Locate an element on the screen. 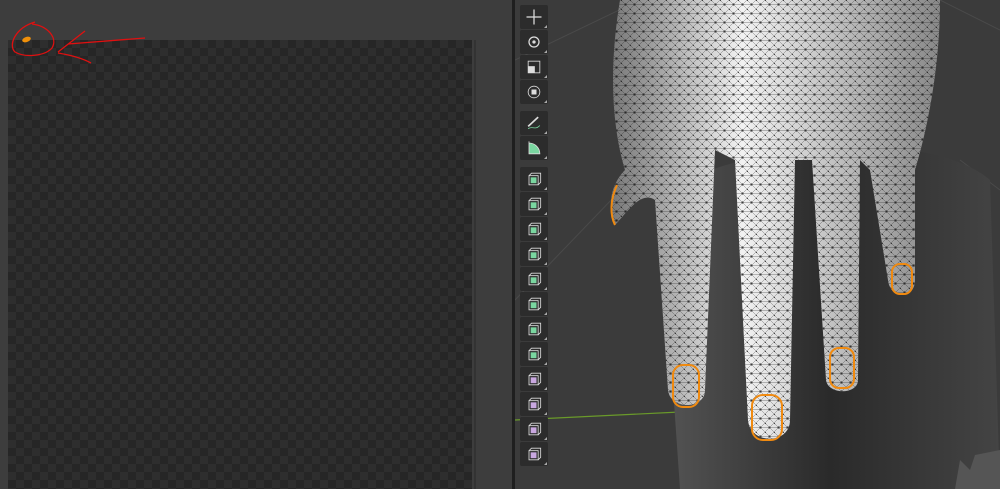 Image resolution: width=1000 pixels, height=489 pixels. tool-button-extrude-region is located at coordinates (534, 204).